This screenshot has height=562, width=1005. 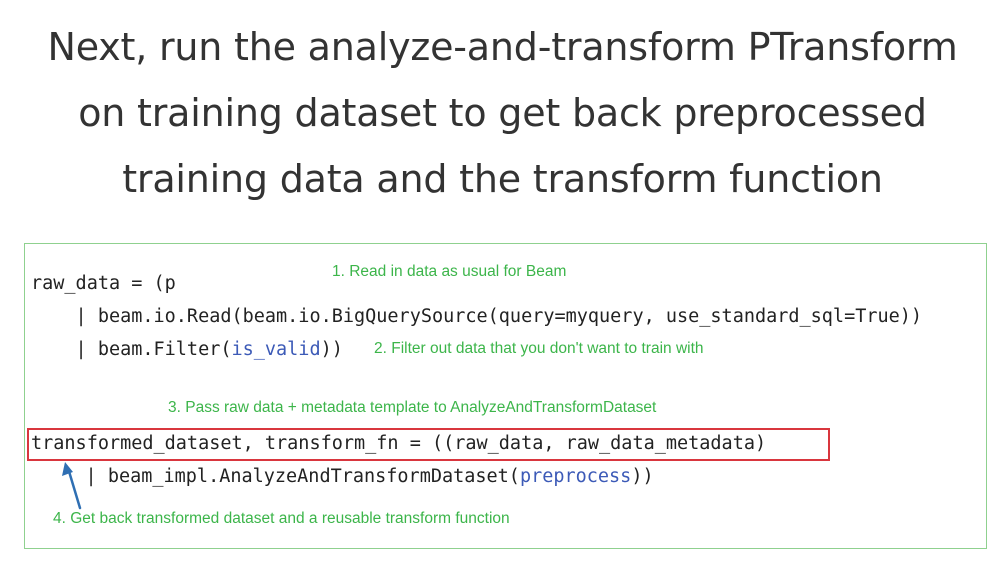 What do you see at coordinates (103, 283) in the screenshot?
I see `code-line-raw-data: raw_data = (p` at bounding box center [103, 283].